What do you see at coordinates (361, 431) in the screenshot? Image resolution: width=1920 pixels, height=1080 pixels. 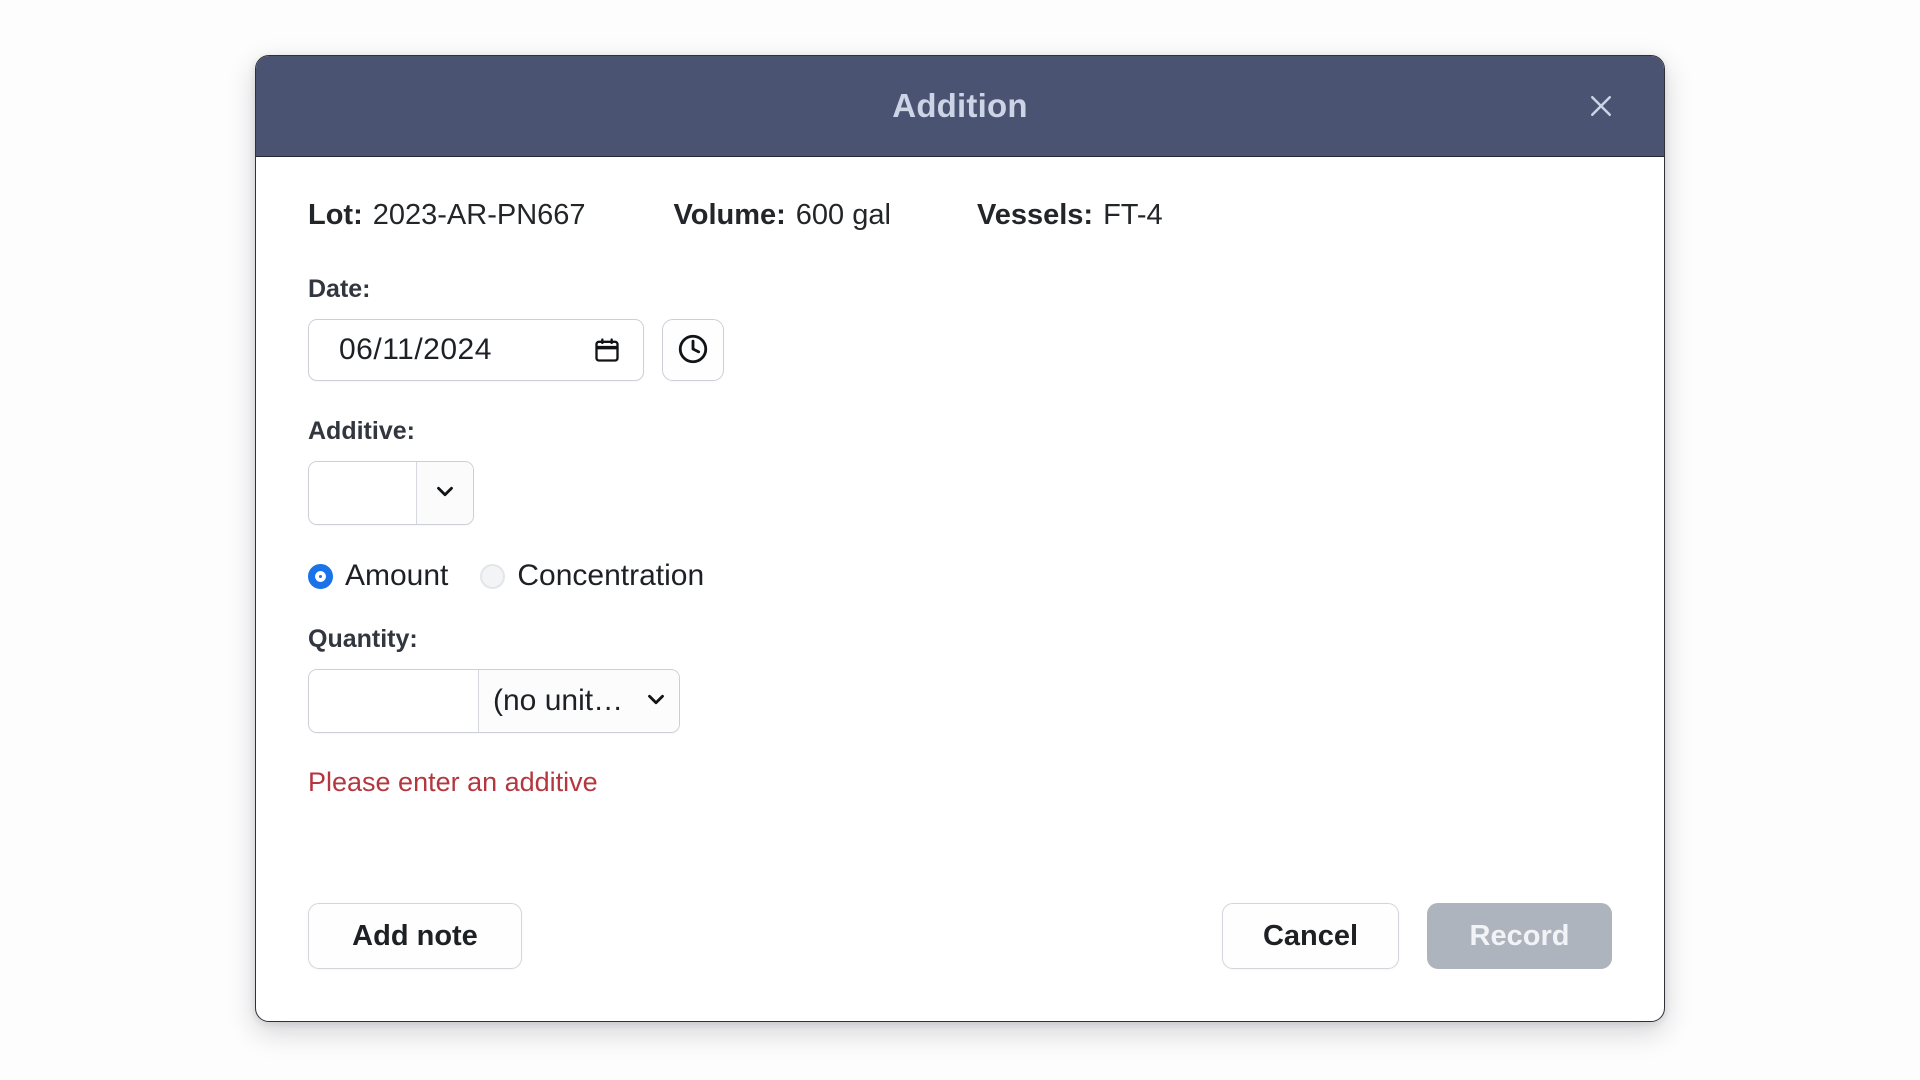 I see `additive-label: Additive:` at bounding box center [361, 431].